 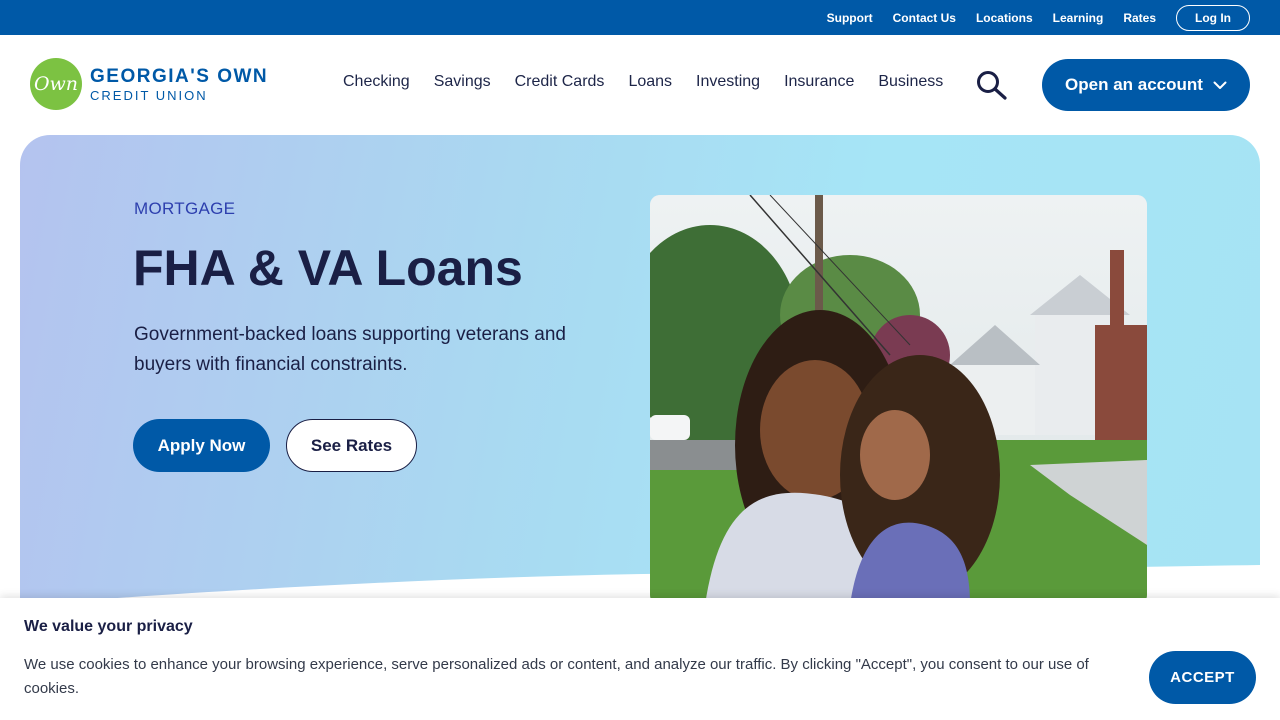 I want to click on chevron-down-icon, so click(x=1220, y=85).